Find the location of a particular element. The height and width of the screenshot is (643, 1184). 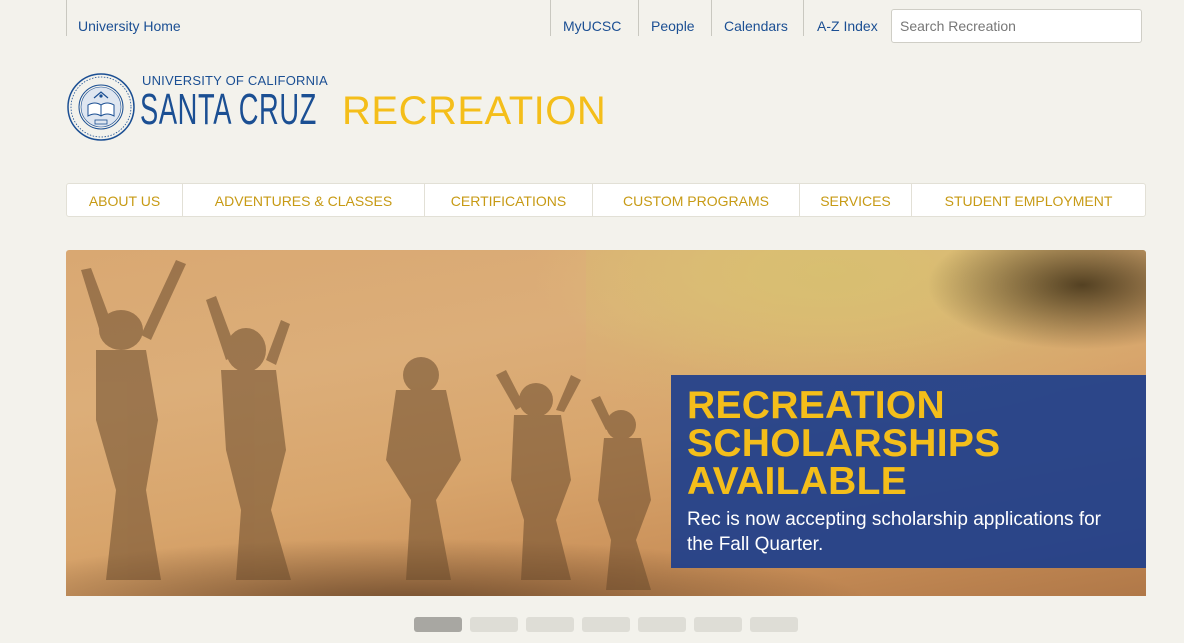

people-link: People is located at coordinates (673, 18).